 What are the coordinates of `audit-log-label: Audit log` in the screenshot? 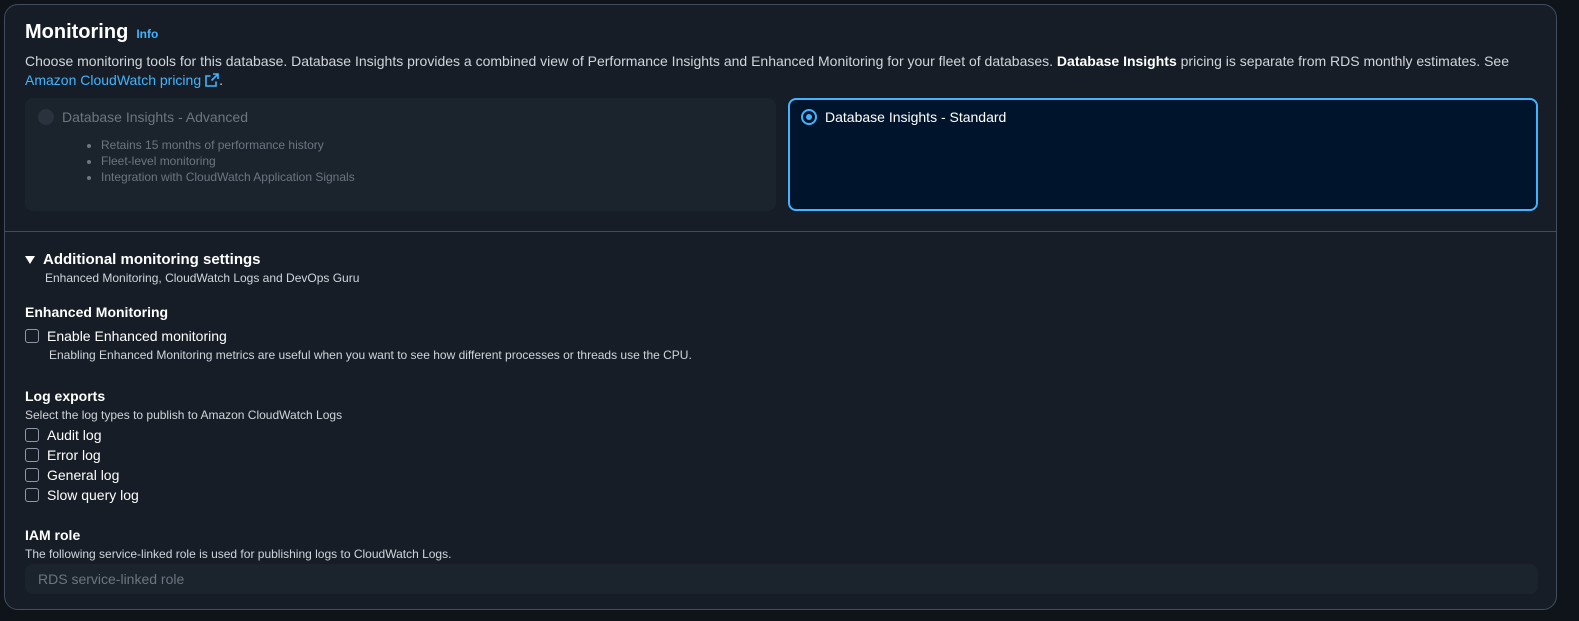 It's located at (74, 435).